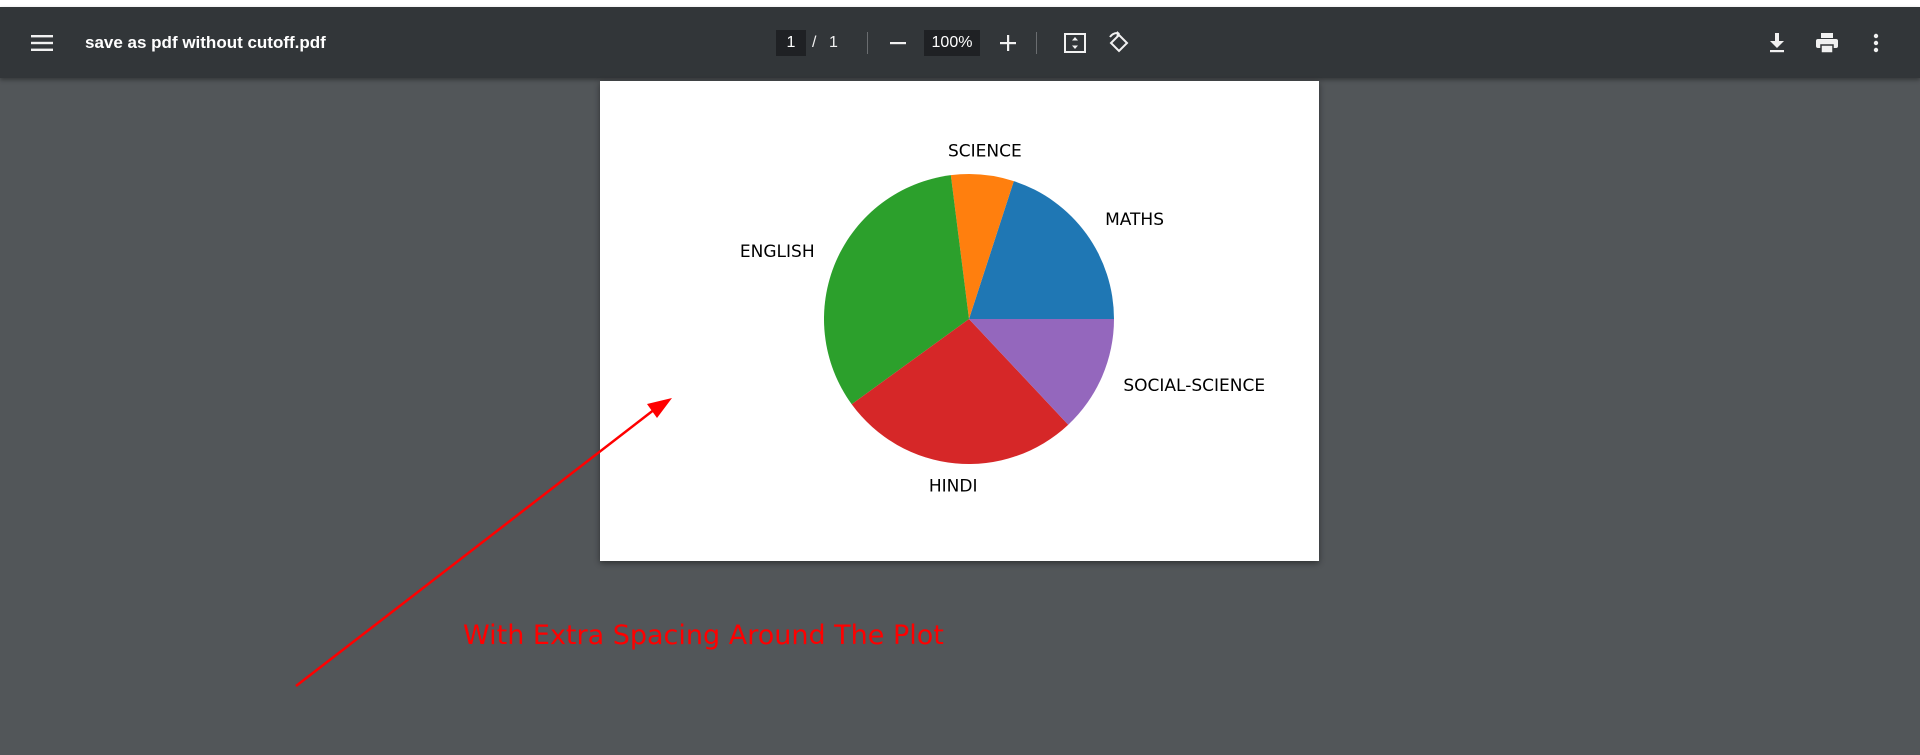 The width and height of the screenshot is (1920, 755). What do you see at coordinates (953, 486) in the screenshot?
I see `pie-label-hindi: HINDI` at bounding box center [953, 486].